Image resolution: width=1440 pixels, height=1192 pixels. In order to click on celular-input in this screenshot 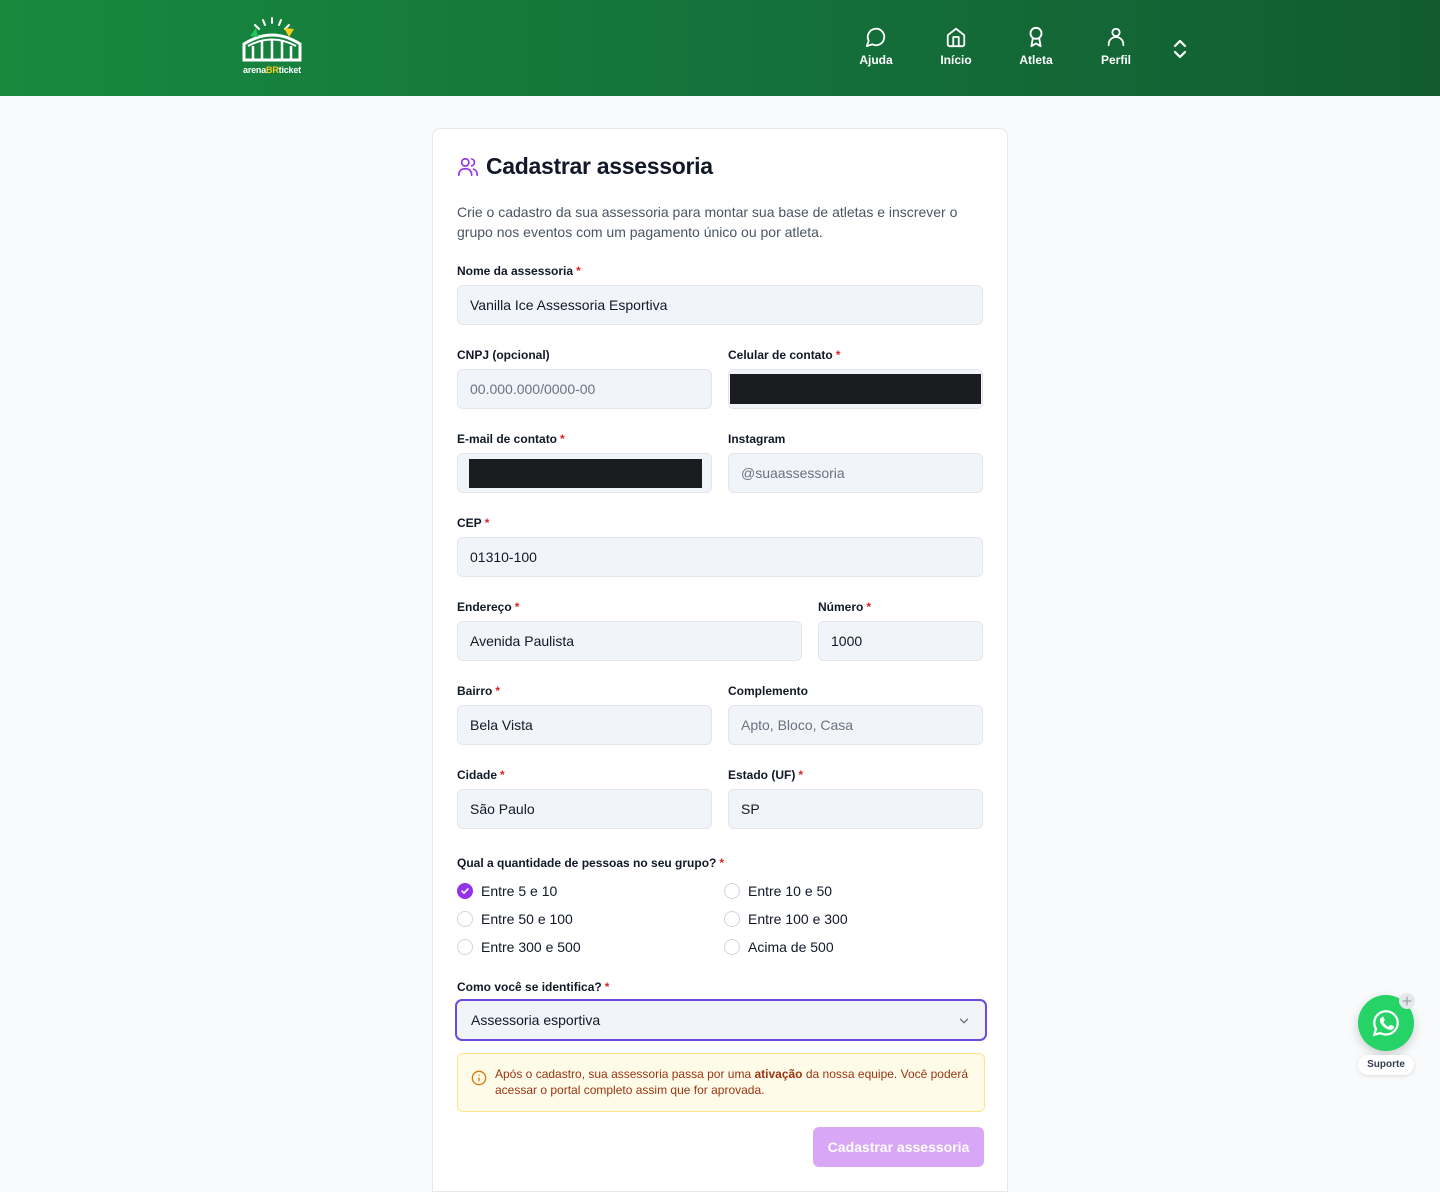, I will do `click(855, 389)`.